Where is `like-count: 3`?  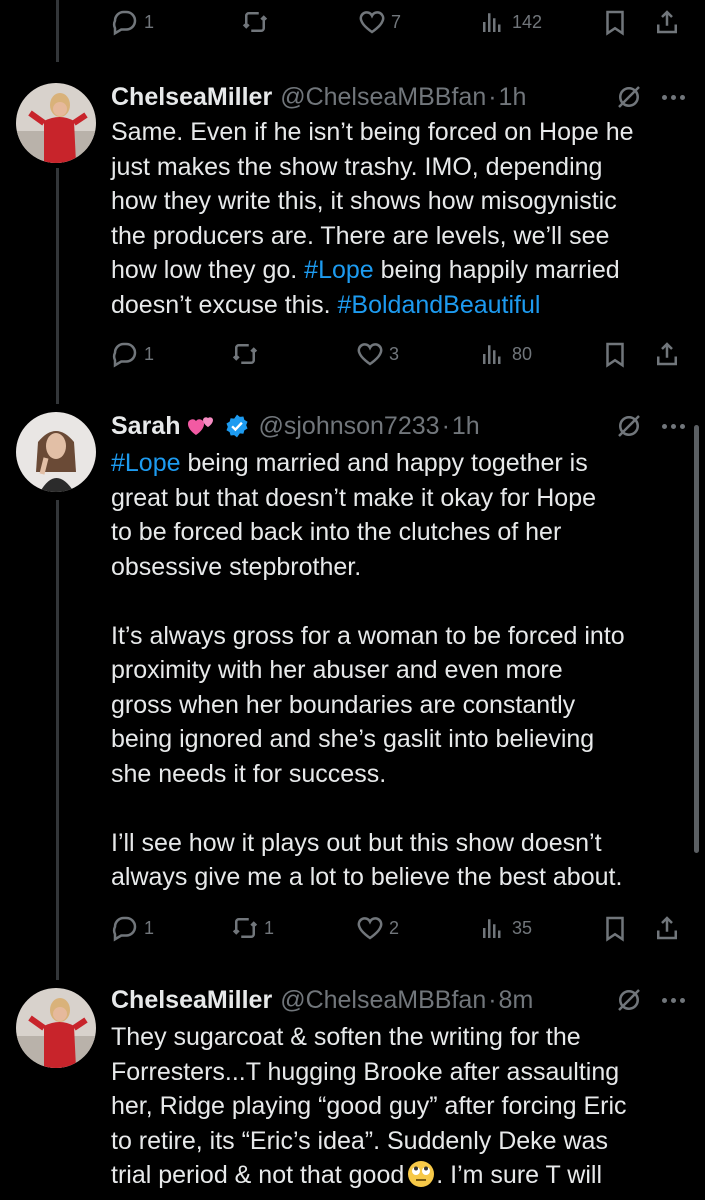
like-count: 3 is located at coordinates (394, 353).